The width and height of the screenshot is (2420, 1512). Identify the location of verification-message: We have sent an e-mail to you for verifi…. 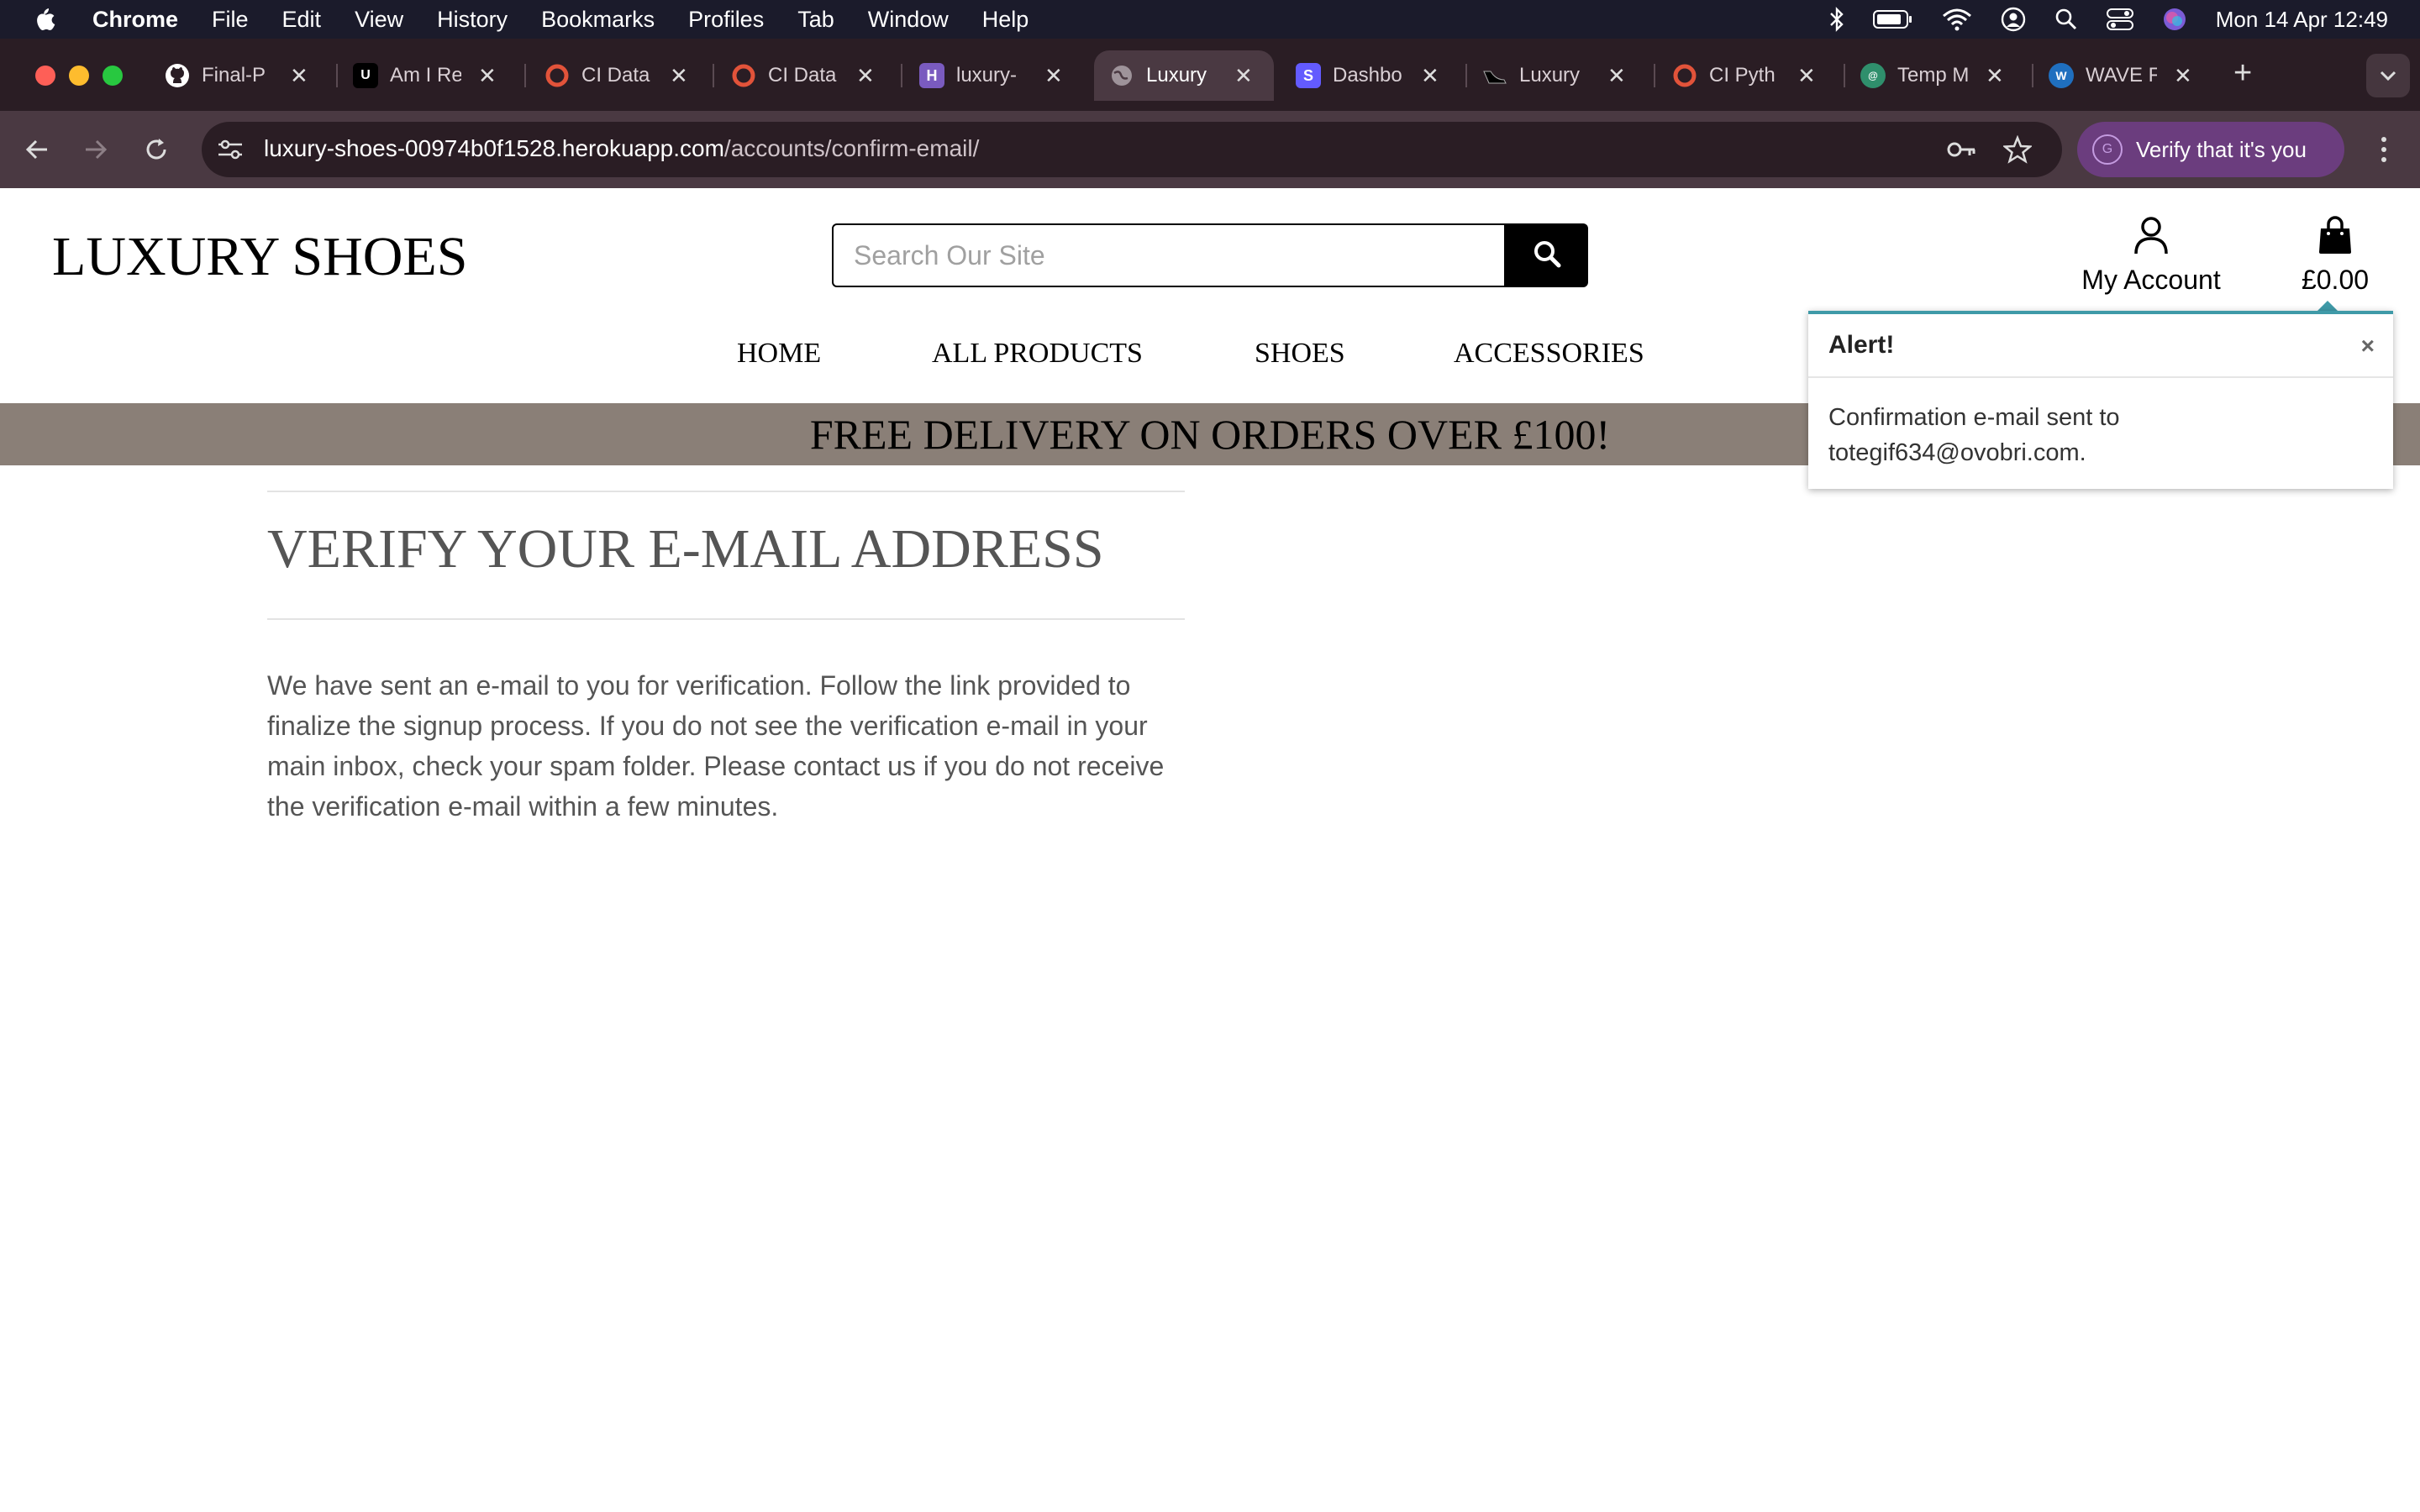
(716, 746).